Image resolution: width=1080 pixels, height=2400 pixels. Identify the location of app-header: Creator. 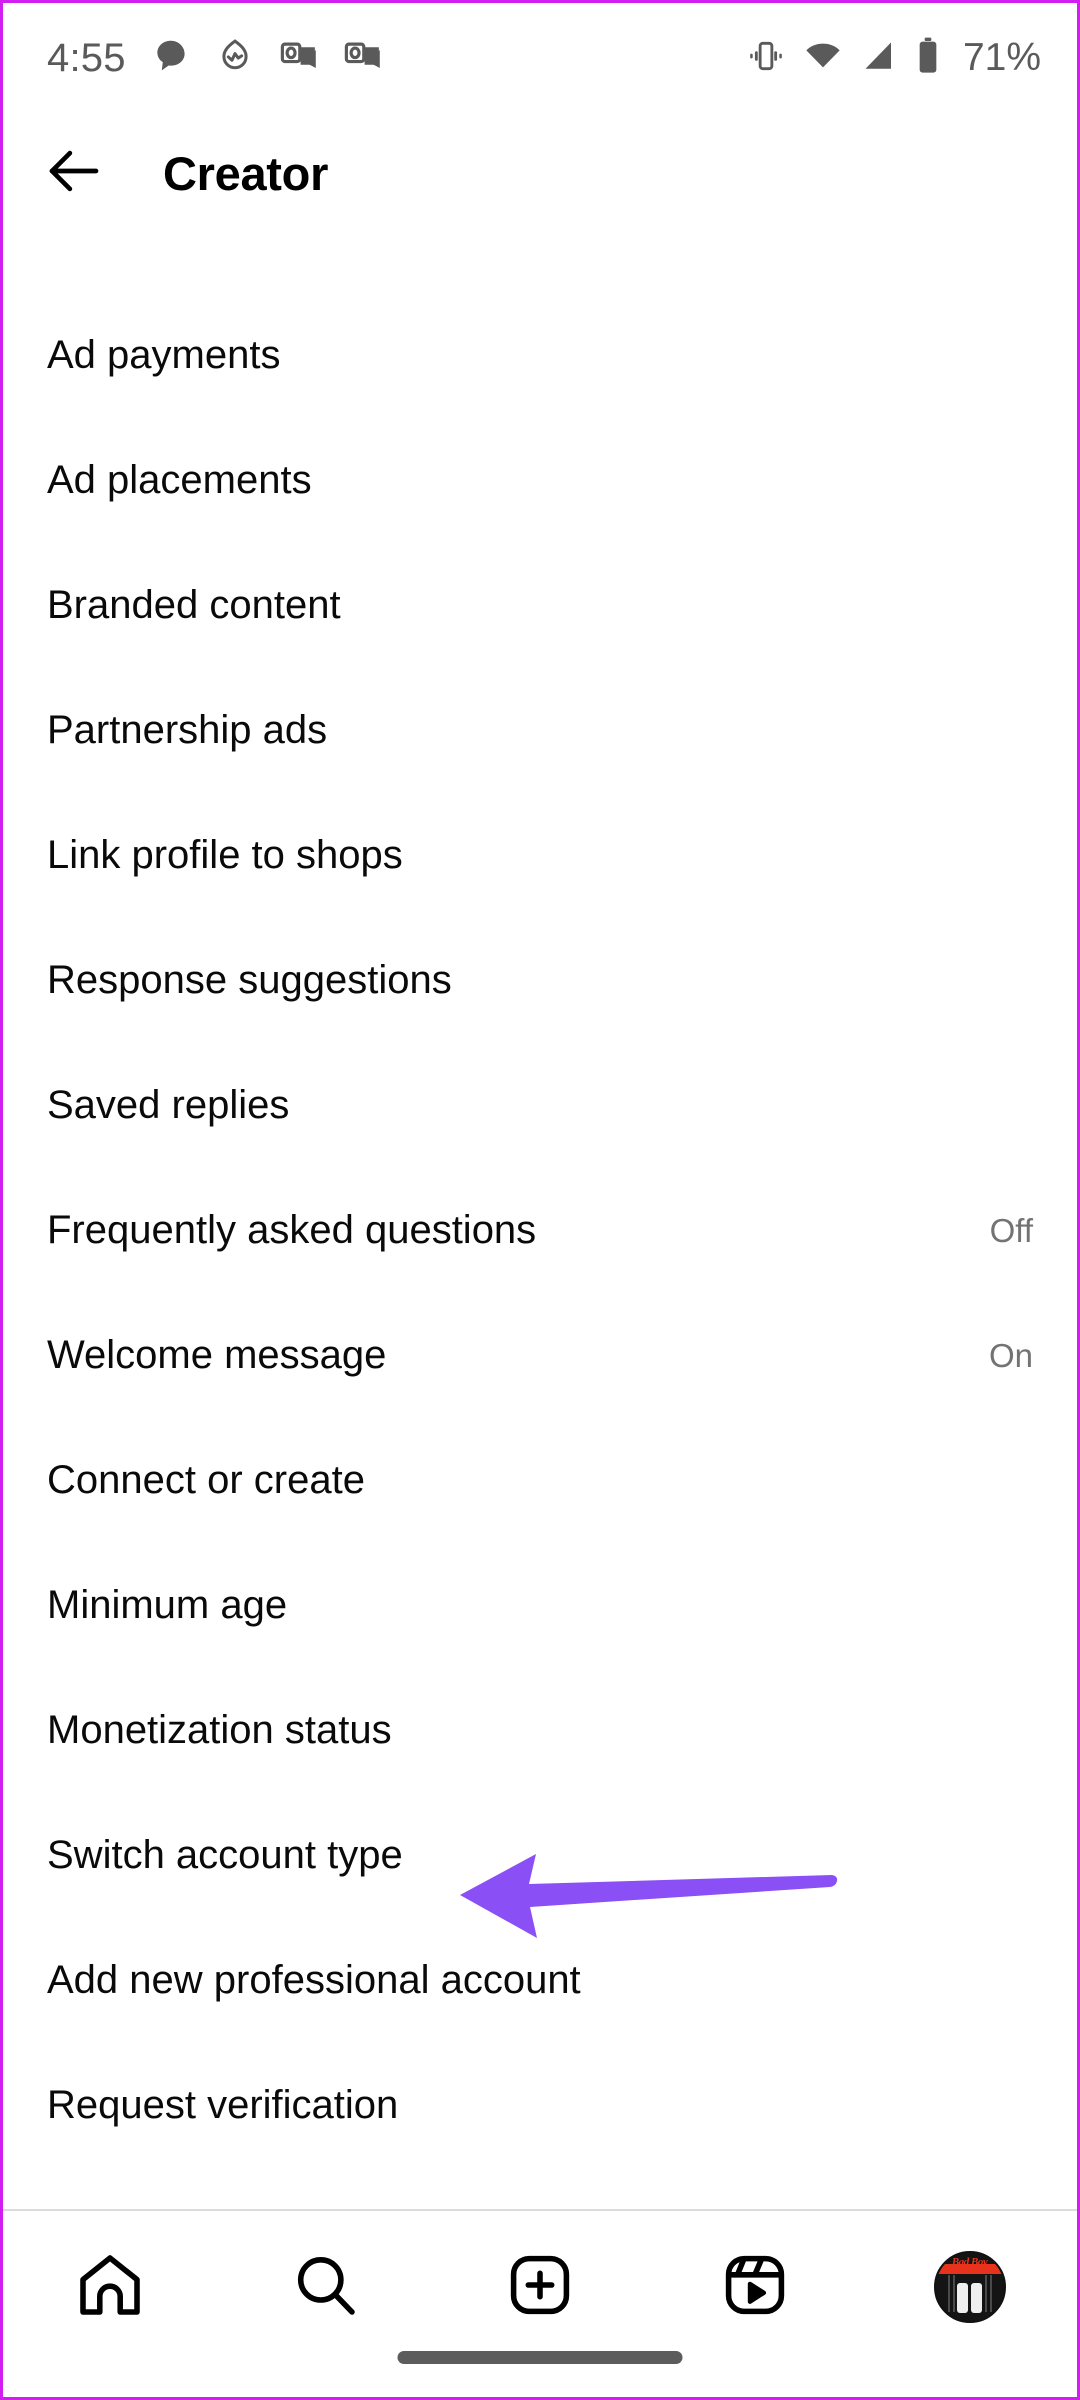
(540, 173).